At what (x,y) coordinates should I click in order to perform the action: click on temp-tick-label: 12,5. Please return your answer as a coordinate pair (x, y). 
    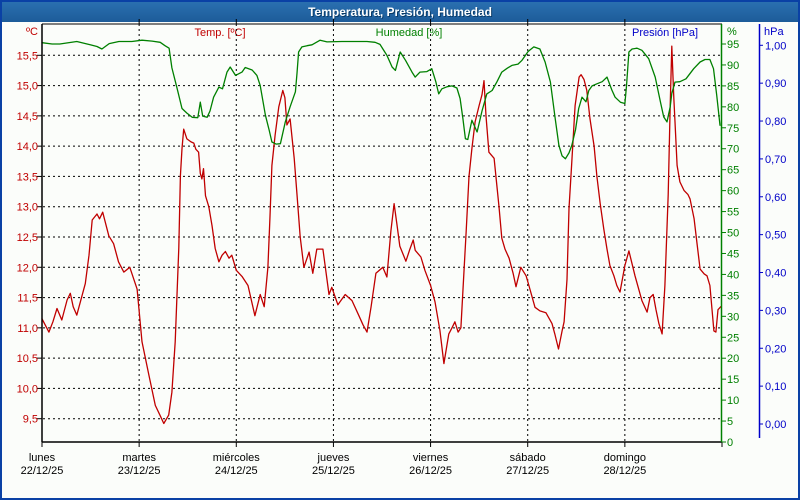
    Looking at the image, I should click on (27, 238).